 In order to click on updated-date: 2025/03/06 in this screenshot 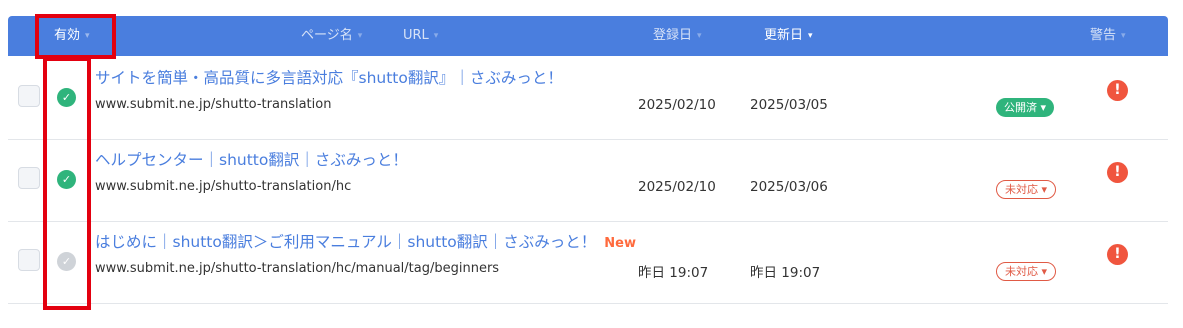, I will do `click(789, 187)`.